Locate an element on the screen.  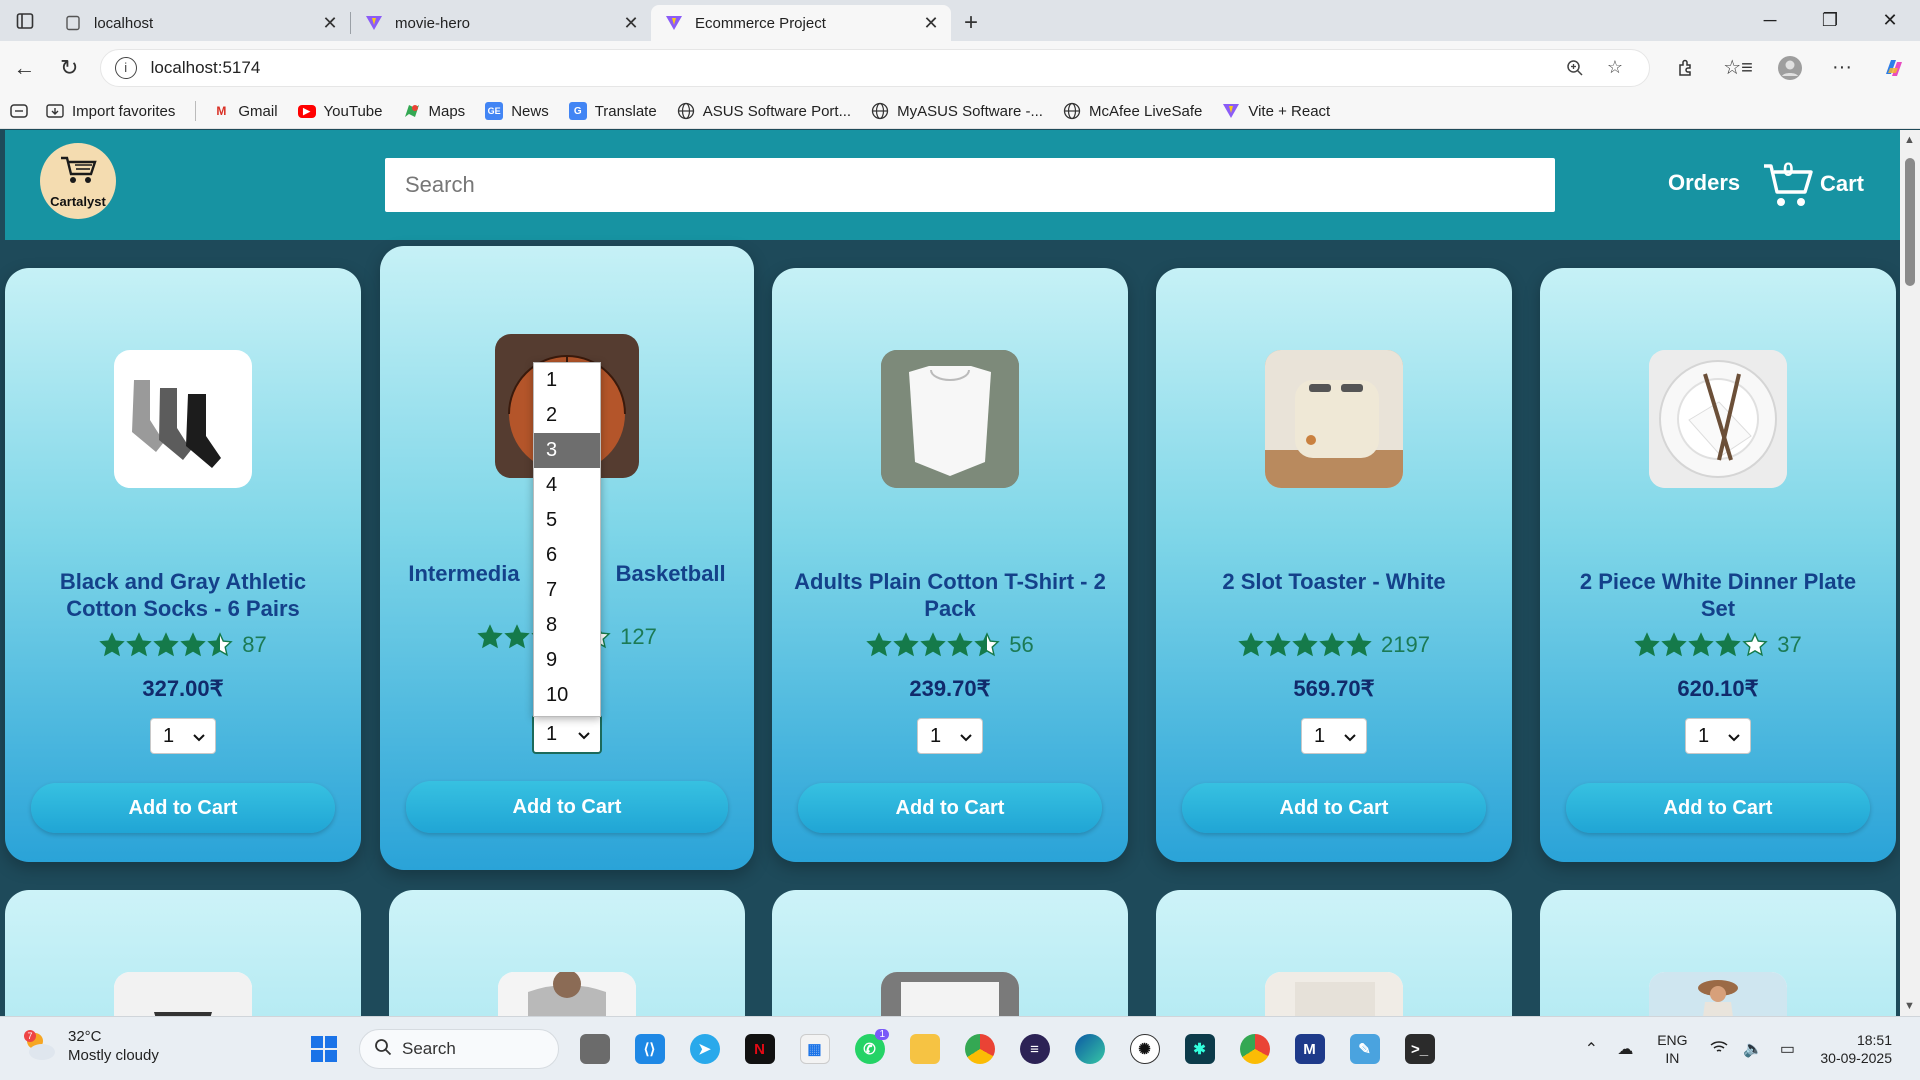
app-icon: ✎ is located at coordinates (1364, 1049).